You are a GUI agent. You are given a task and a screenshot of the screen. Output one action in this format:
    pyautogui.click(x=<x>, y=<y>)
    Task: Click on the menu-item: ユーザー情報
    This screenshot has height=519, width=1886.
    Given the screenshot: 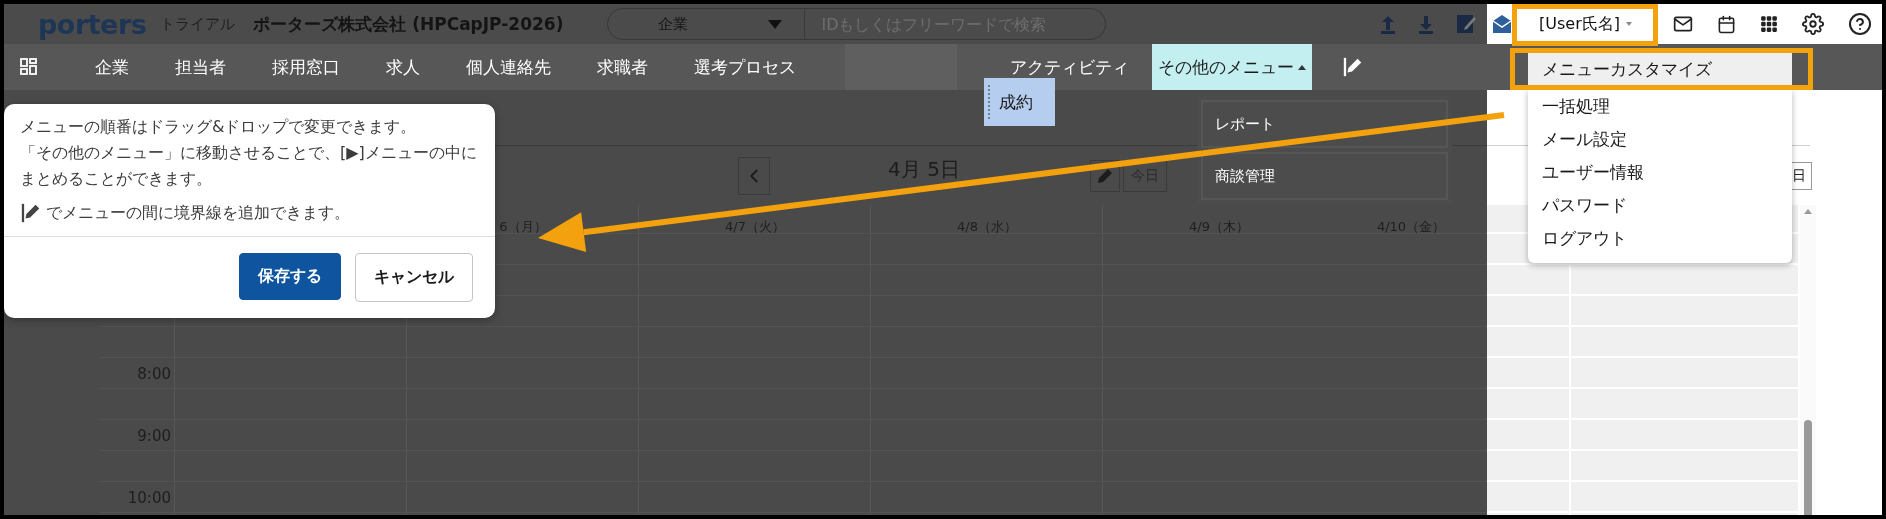 What is the action you would take?
    pyautogui.click(x=1660, y=172)
    